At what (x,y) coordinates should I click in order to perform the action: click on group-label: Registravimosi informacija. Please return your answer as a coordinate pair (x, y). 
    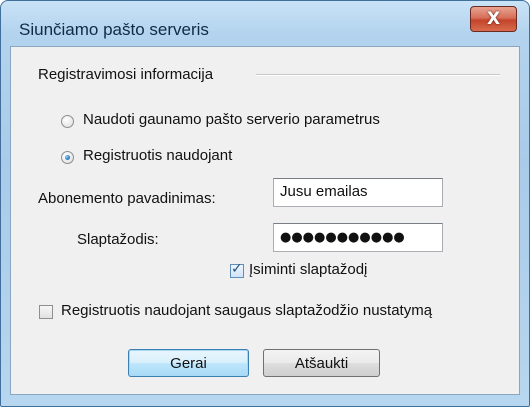
    Looking at the image, I should click on (126, 74).